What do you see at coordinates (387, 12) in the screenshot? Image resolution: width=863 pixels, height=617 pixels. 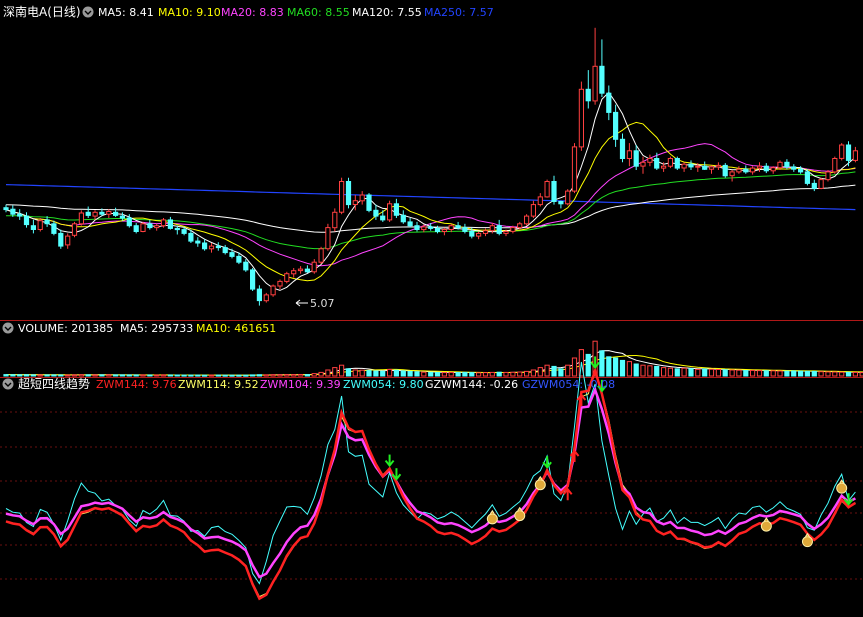 I see `legend-ma120: MA120: 7.55` at bounding box center [387, 12].